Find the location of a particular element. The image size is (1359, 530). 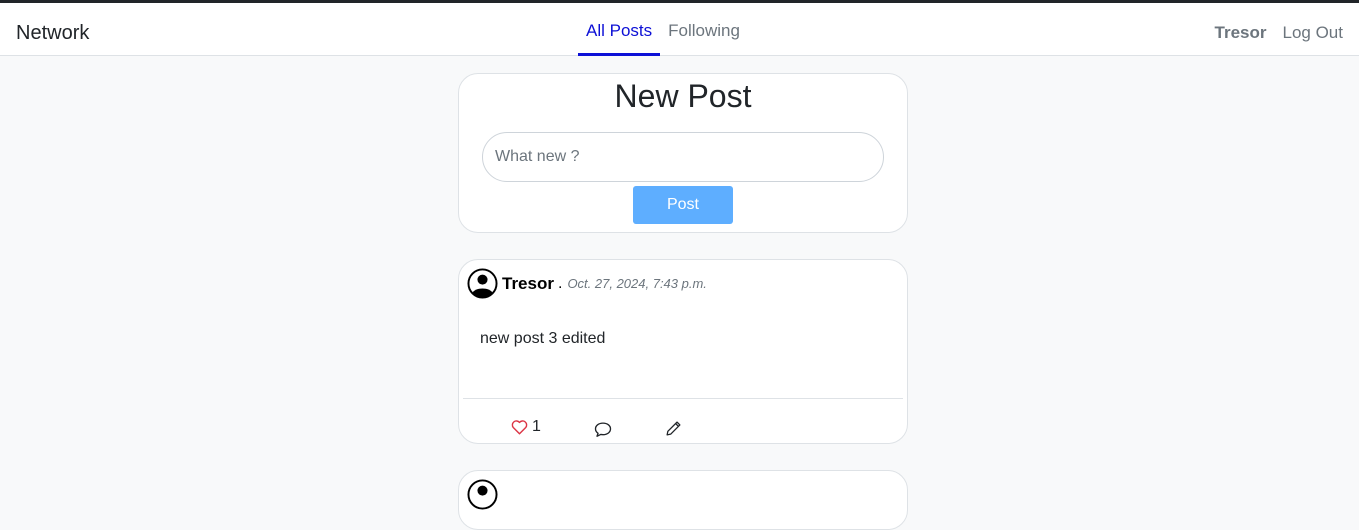

pencil-icon is located at coordinates (673, 428).